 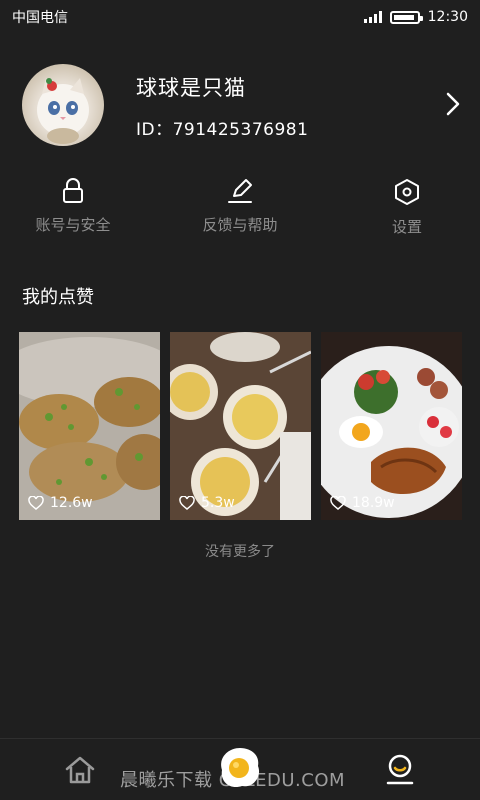 What do you see at coordinates (218, 503) in the screenshot?
I see `like-count-value: 5.3w` at bounding box center [218, 503].